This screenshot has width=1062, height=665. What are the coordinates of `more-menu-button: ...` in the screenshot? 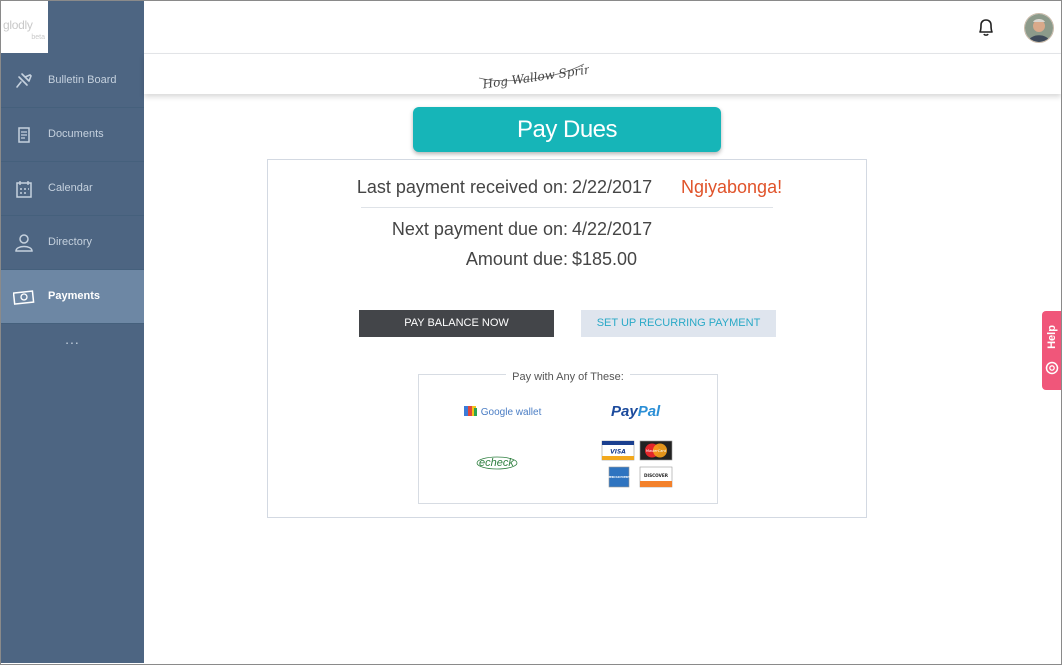 It's located at (72, 339).